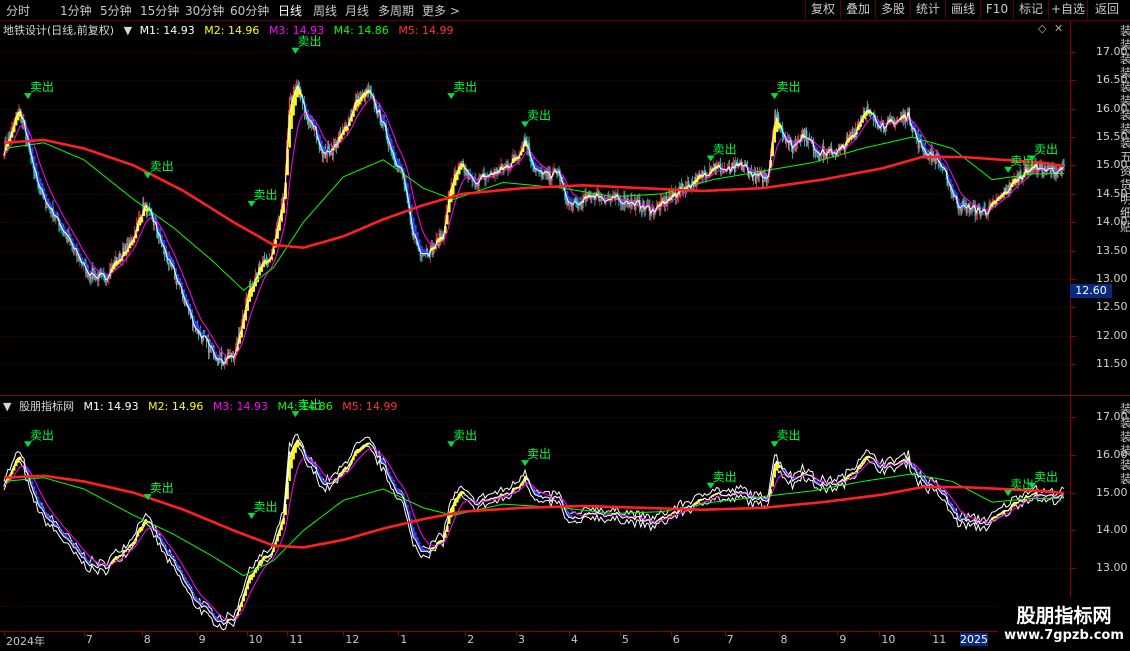  What do you see at coordinates (290, 10) in the screenshot?
I see `period-tab-daily: 日线` at bounding box center [290, 10].